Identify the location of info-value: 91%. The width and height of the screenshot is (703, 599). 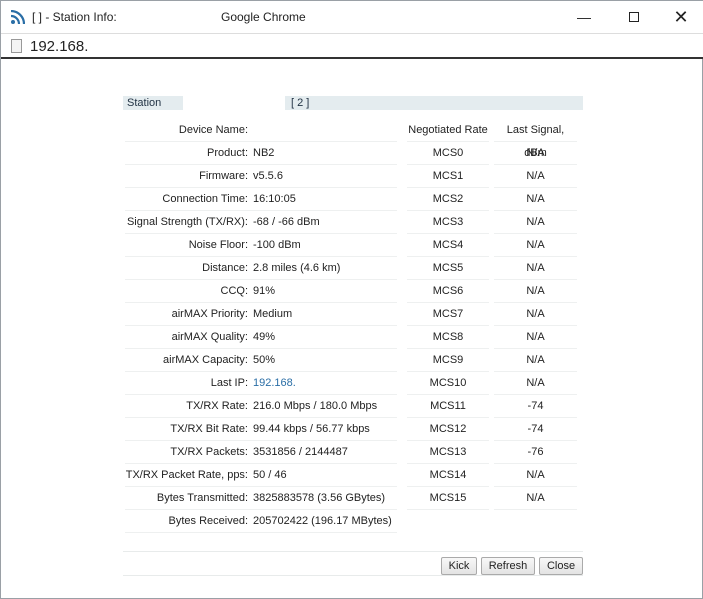
(264, 291).